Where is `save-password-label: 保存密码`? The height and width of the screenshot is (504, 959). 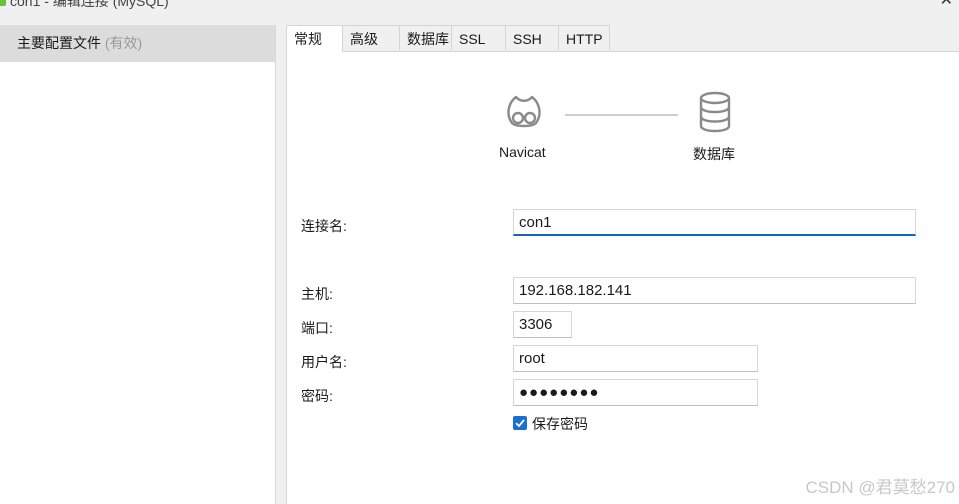
save-password-label: 保存密码 is located at coordinates (560, 424).